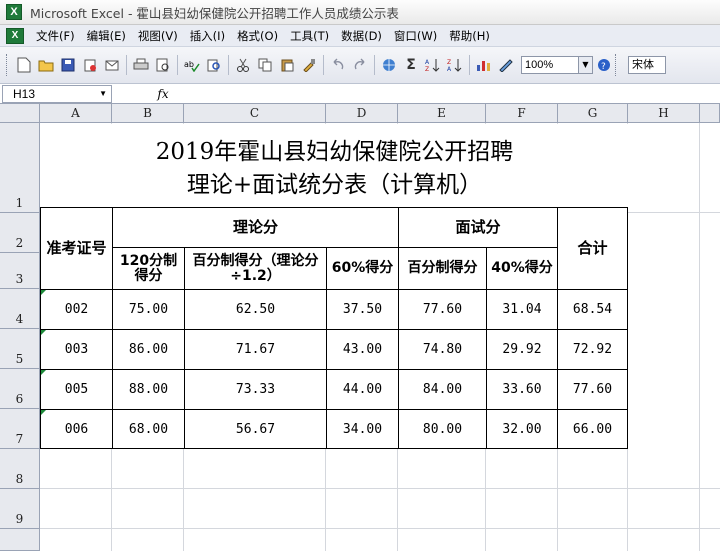  Describe the element at coordinates (592, 248) in the screenshot. I see `header-total: 合计` at that location.